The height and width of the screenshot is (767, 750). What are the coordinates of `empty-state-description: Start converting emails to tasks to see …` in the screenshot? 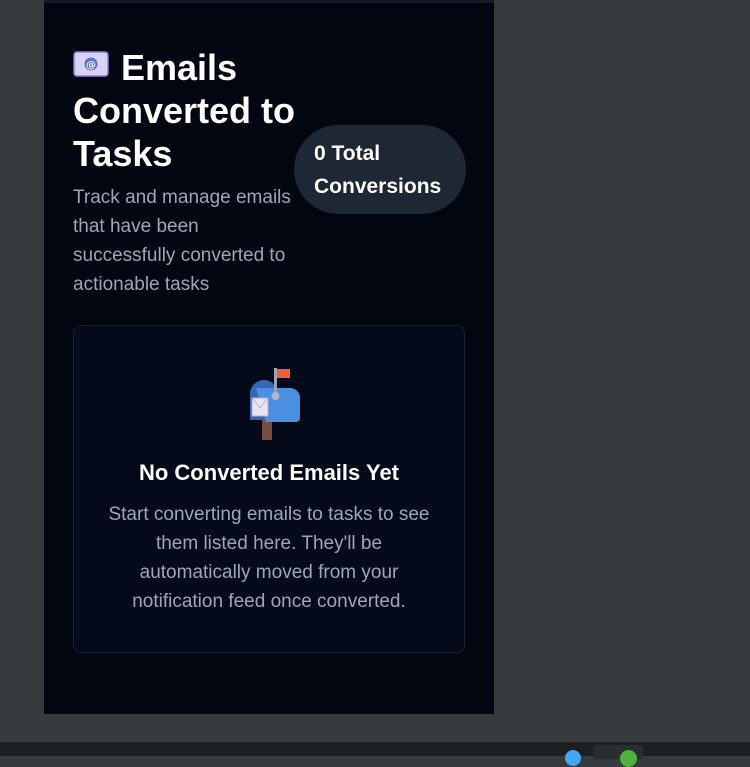 It's located at (269, 558).